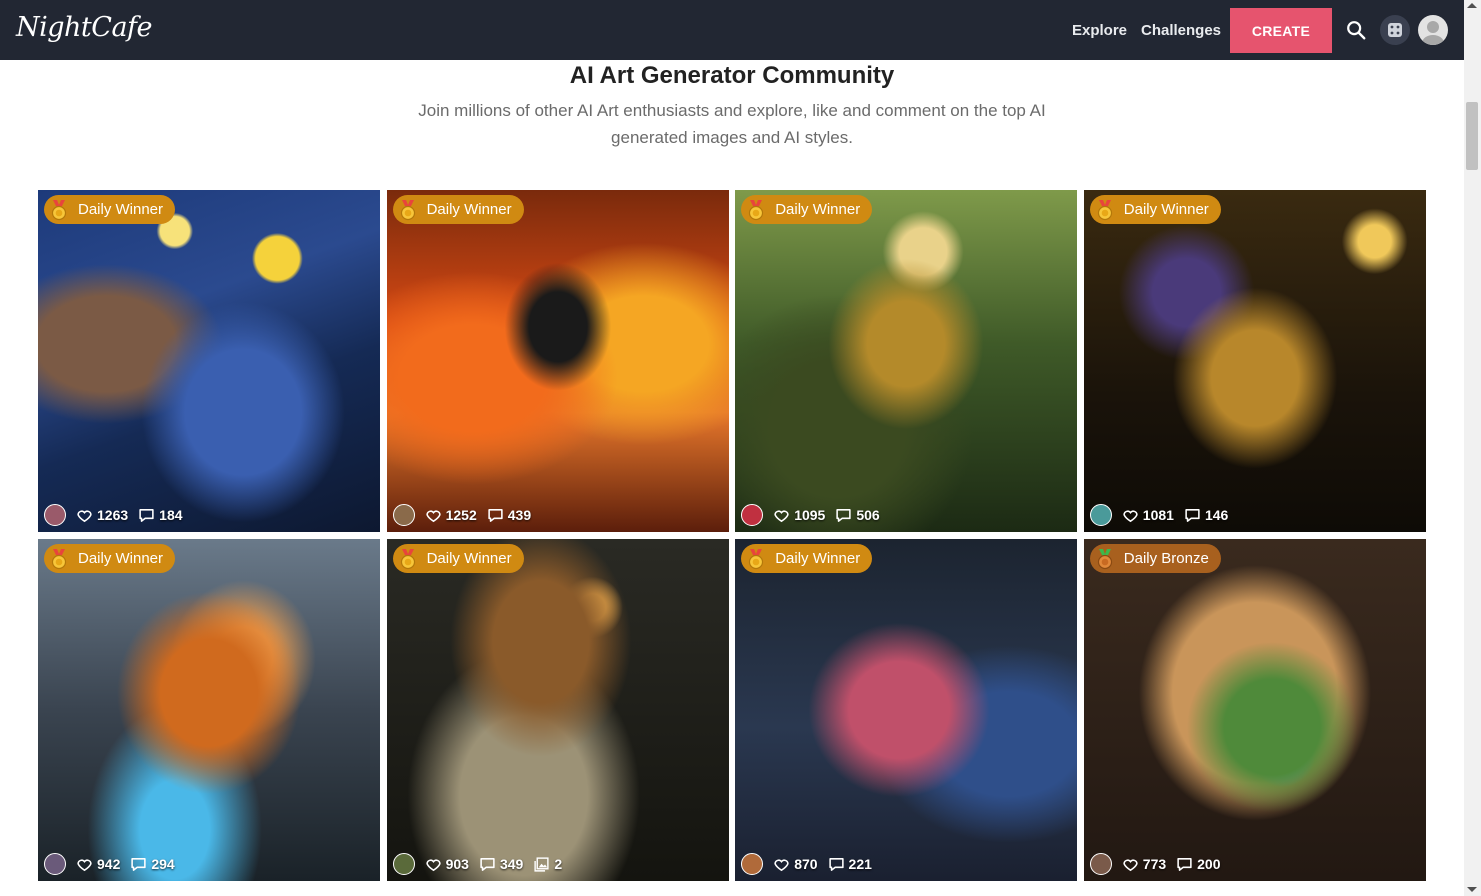 The image size is (1481, 896). I want to click on scrollbar-thumb, so click(1472, 136).